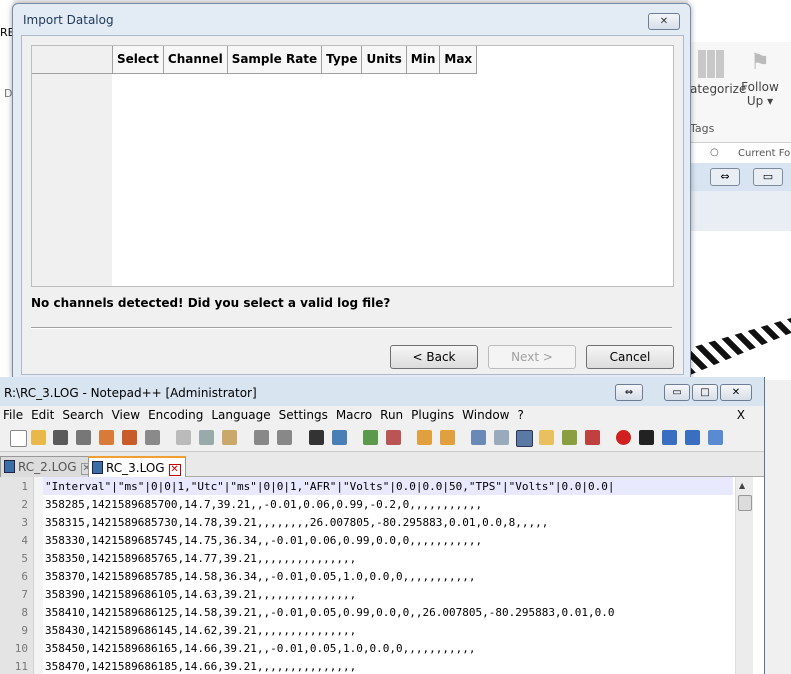 This screenshot has width=791, height=674. Describe the element at coordinates (60, 437) in the screenshot. I see `save-icon` at that location.